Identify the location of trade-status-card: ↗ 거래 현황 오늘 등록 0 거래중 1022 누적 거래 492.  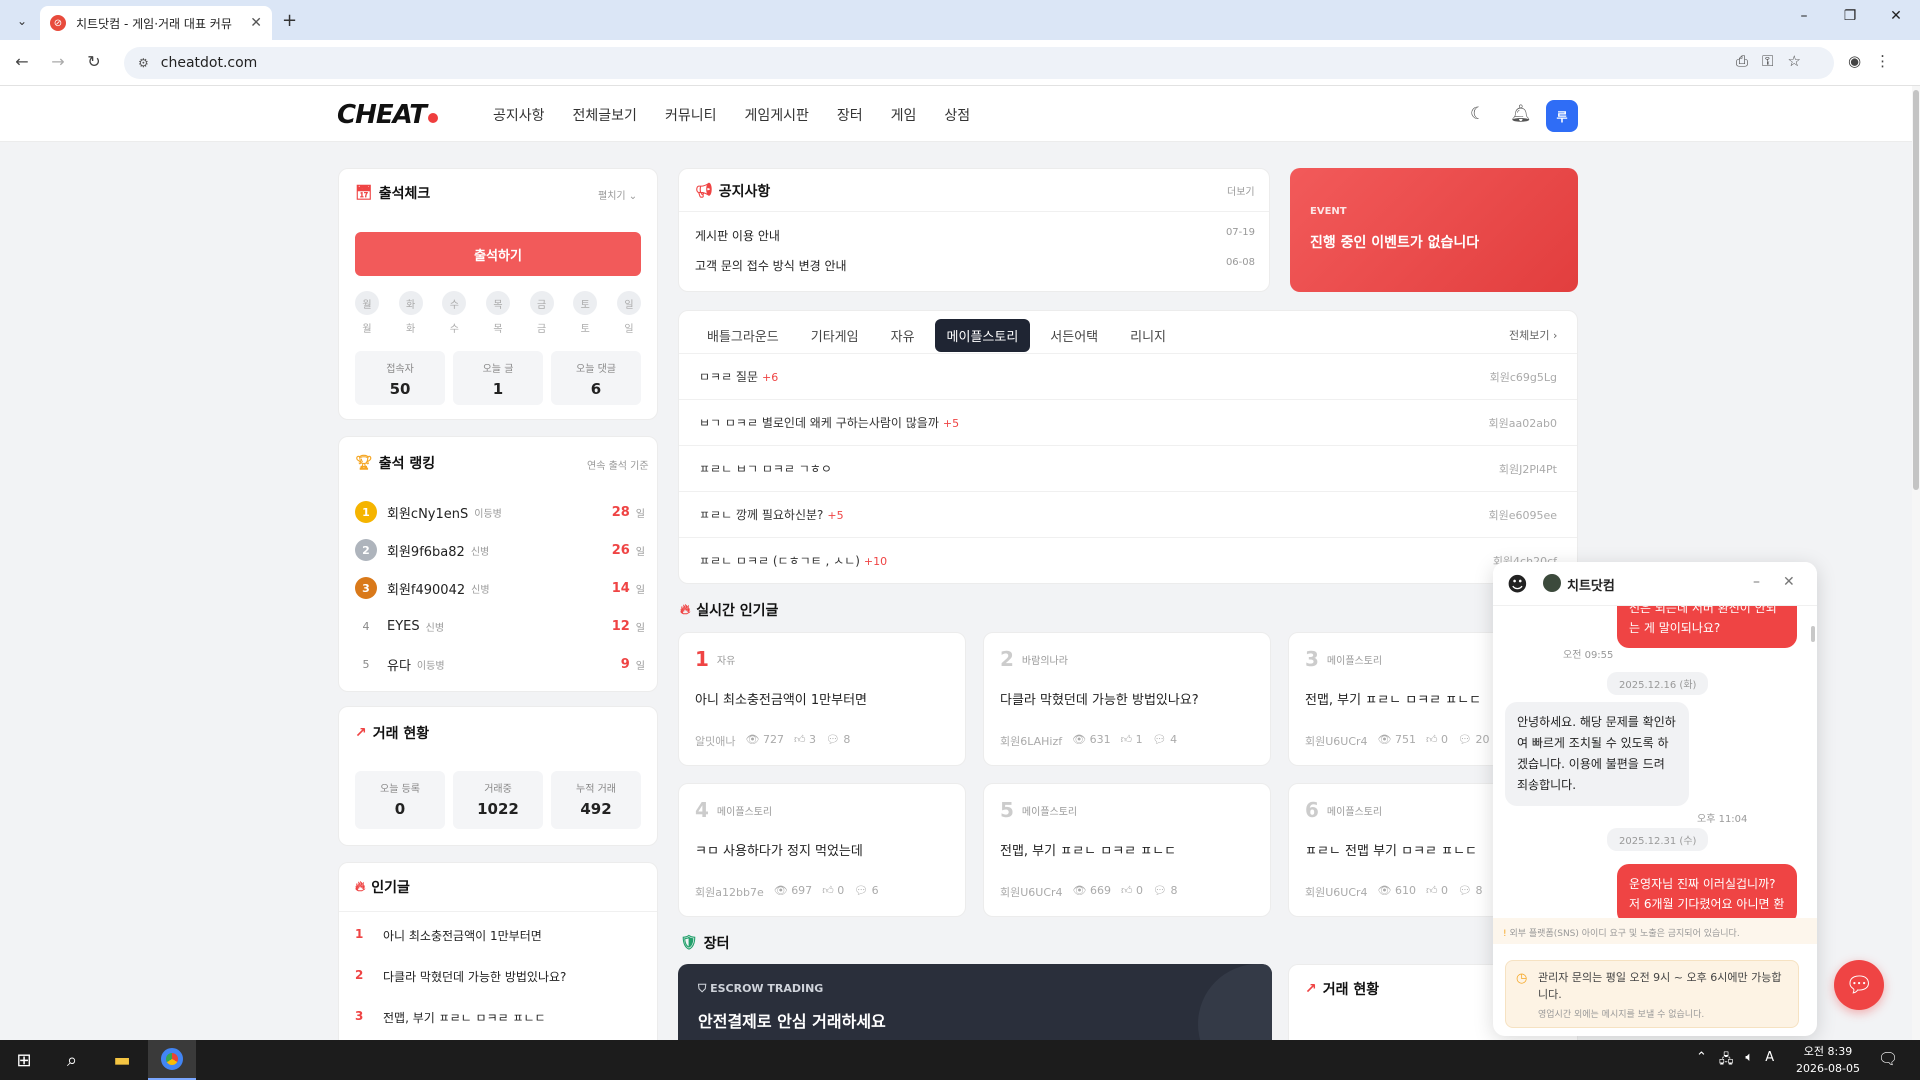
(498, 776).